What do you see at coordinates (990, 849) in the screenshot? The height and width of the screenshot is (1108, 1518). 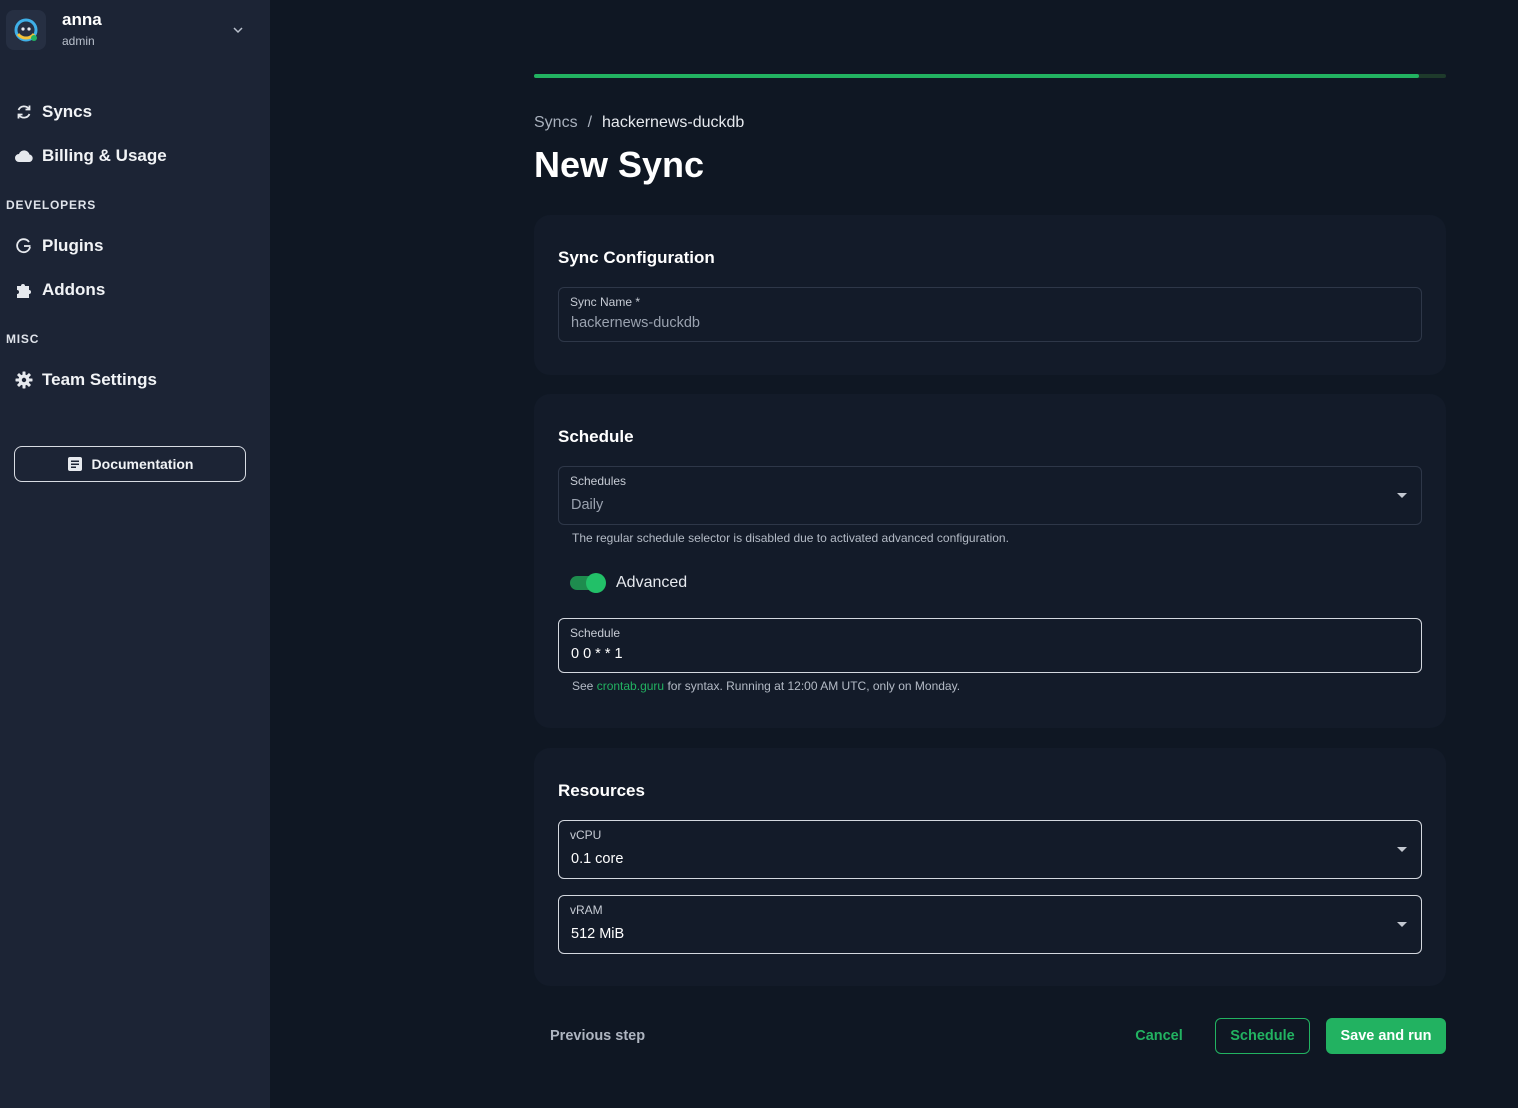 I see `vcpu-select: vCPU 0.1 core` at bounding box center [990, 849].